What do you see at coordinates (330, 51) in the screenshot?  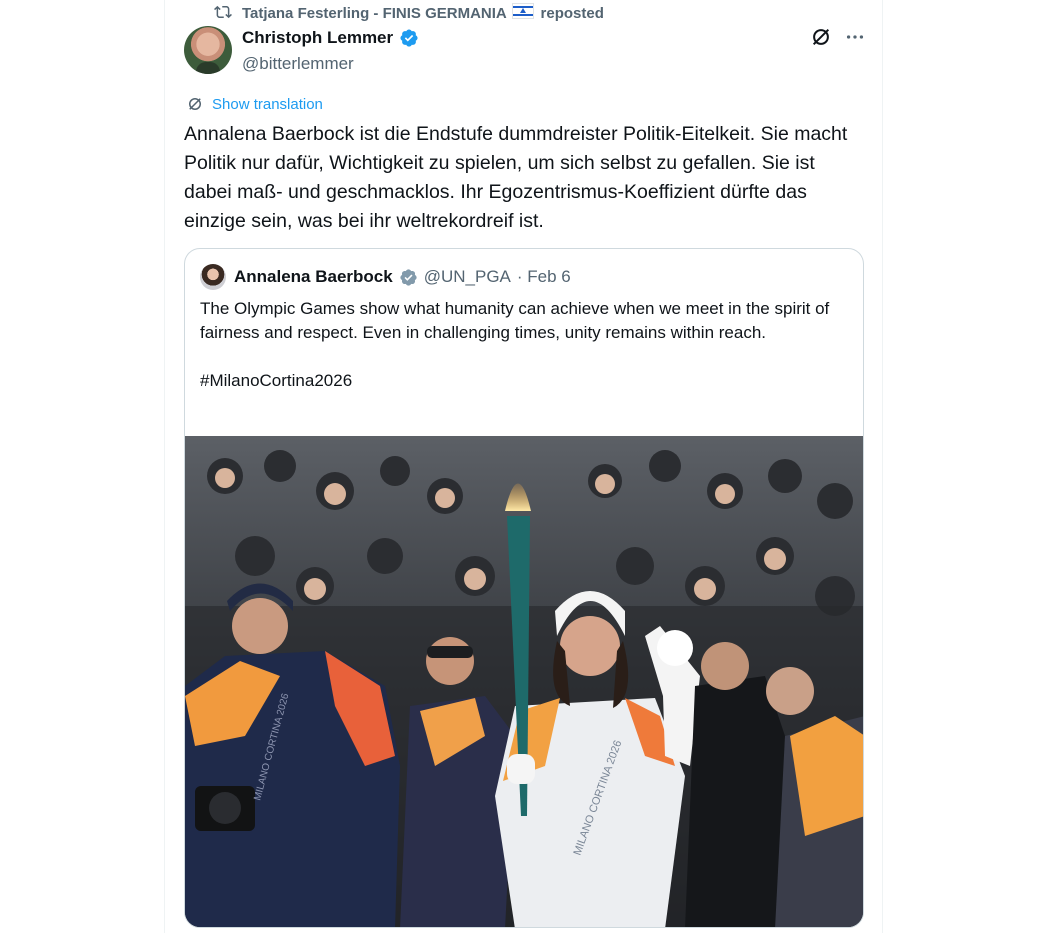 I see `author-block: Christoph Lemmer @bitterlemmer` at bounding box center [330, 51].